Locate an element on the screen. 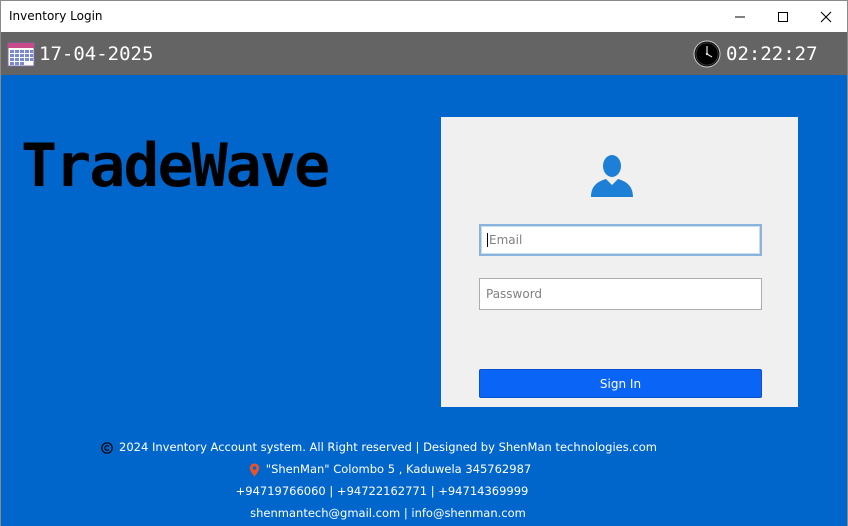 This screenshot has height=526, width=848. email-placeholder: Email is located at coordinates (506, 240).